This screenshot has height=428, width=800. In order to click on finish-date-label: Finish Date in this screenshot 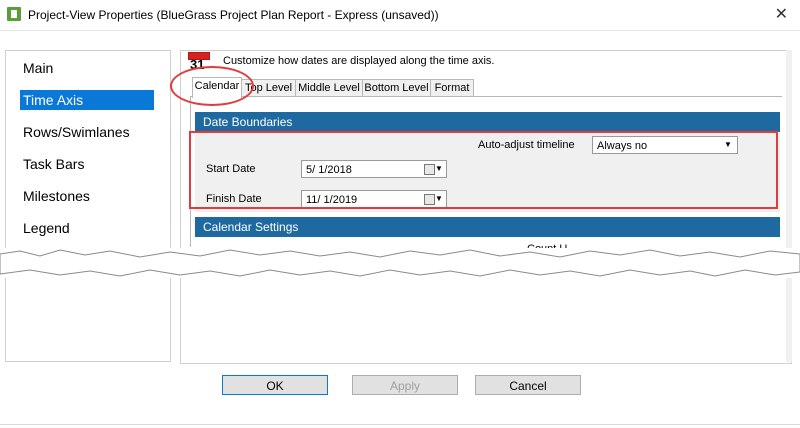, I will do `click(234, 199)`.